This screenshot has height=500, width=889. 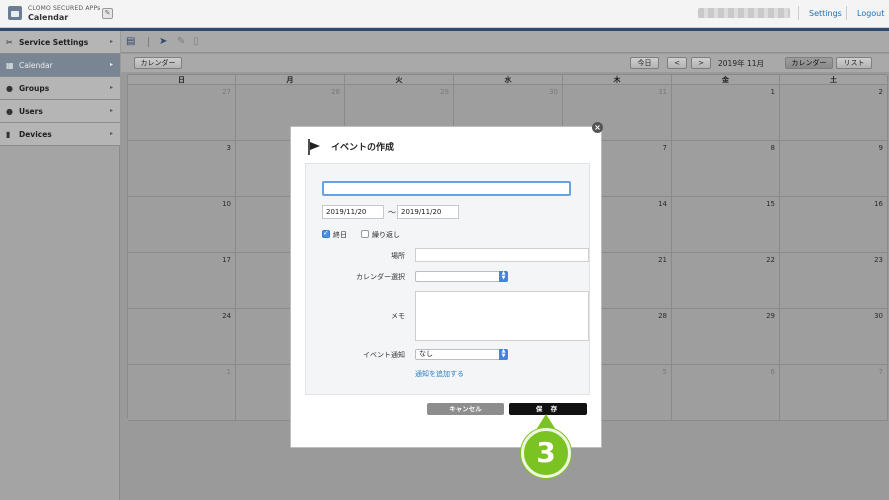 I want to click on day-number: 7, so click(x=664, y=148).